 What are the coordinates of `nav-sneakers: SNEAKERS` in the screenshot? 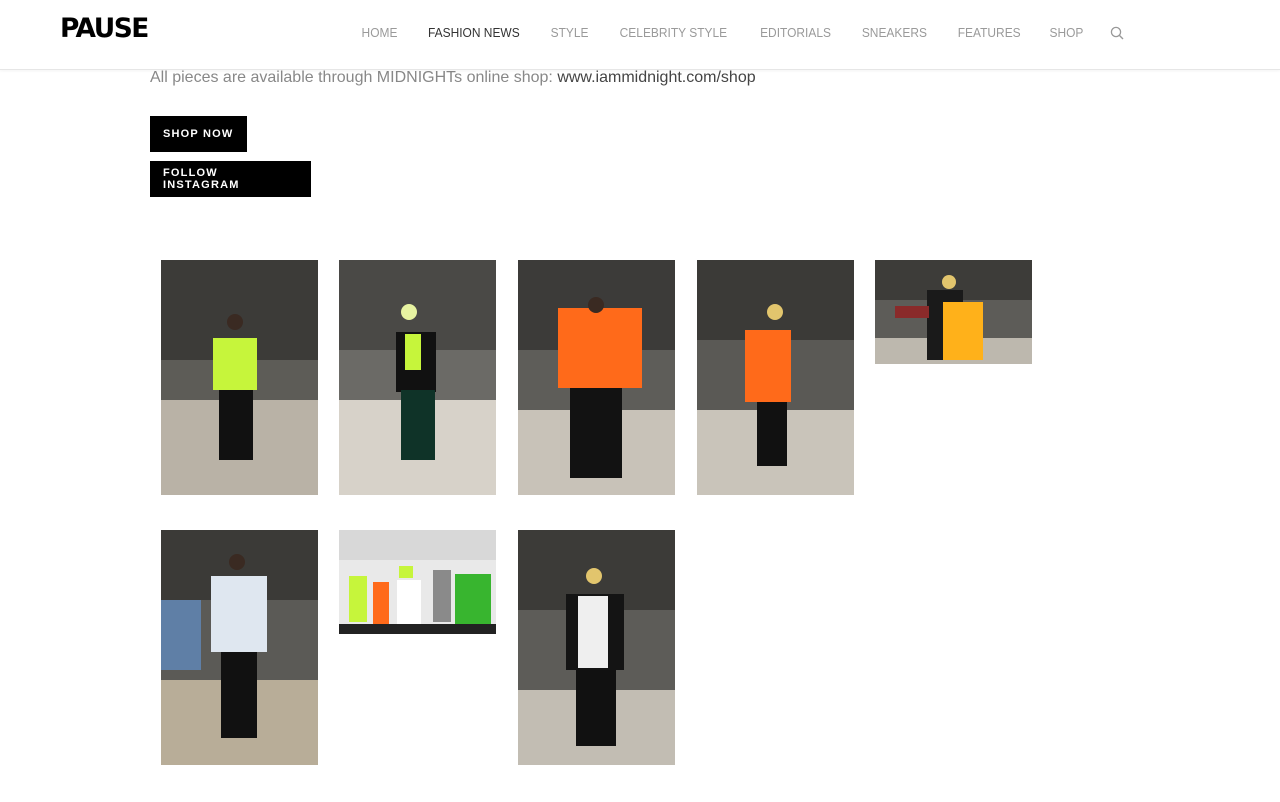 It's located at (894, 32).